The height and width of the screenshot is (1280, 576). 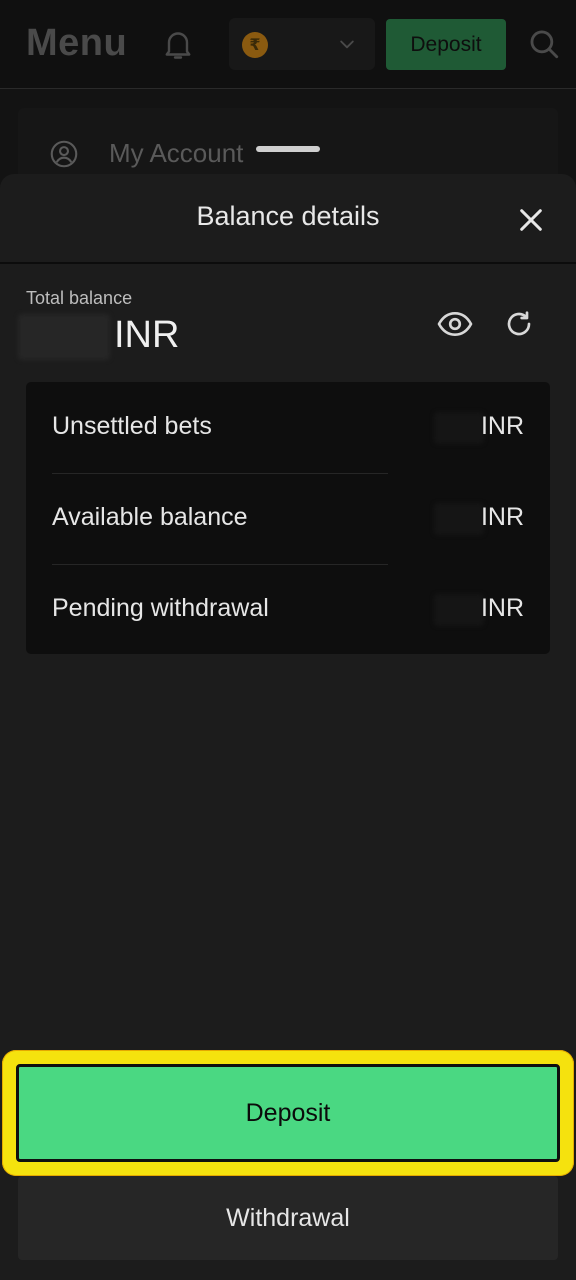 What do you see at coordinates (288, 216) in the screenshot?
I see `sheet-title: Balance details` at bounding box center [288, 216].